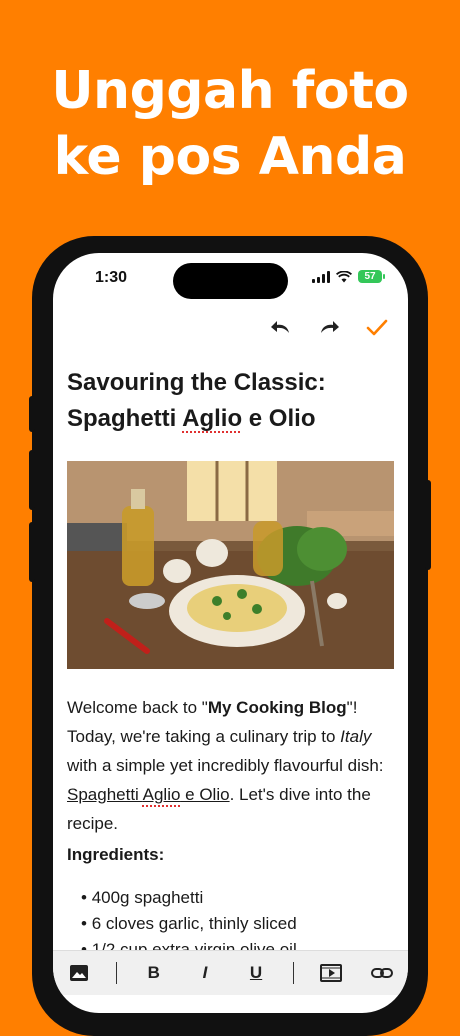  Describe the element at coordinates (356, 736) in the screenshot. I see `italic-text: Italy` at that location.